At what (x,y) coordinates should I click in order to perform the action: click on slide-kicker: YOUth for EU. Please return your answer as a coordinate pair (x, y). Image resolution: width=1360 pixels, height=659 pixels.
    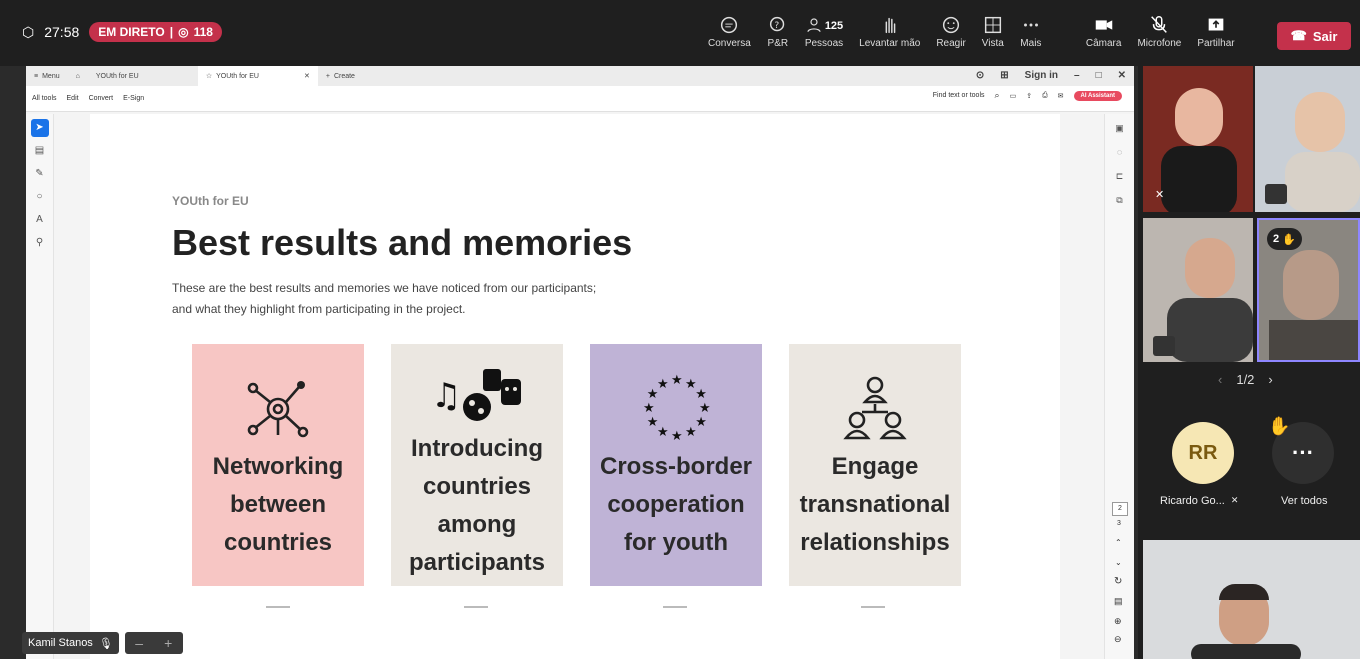
    Looking at the image, I should click on (210, 201).